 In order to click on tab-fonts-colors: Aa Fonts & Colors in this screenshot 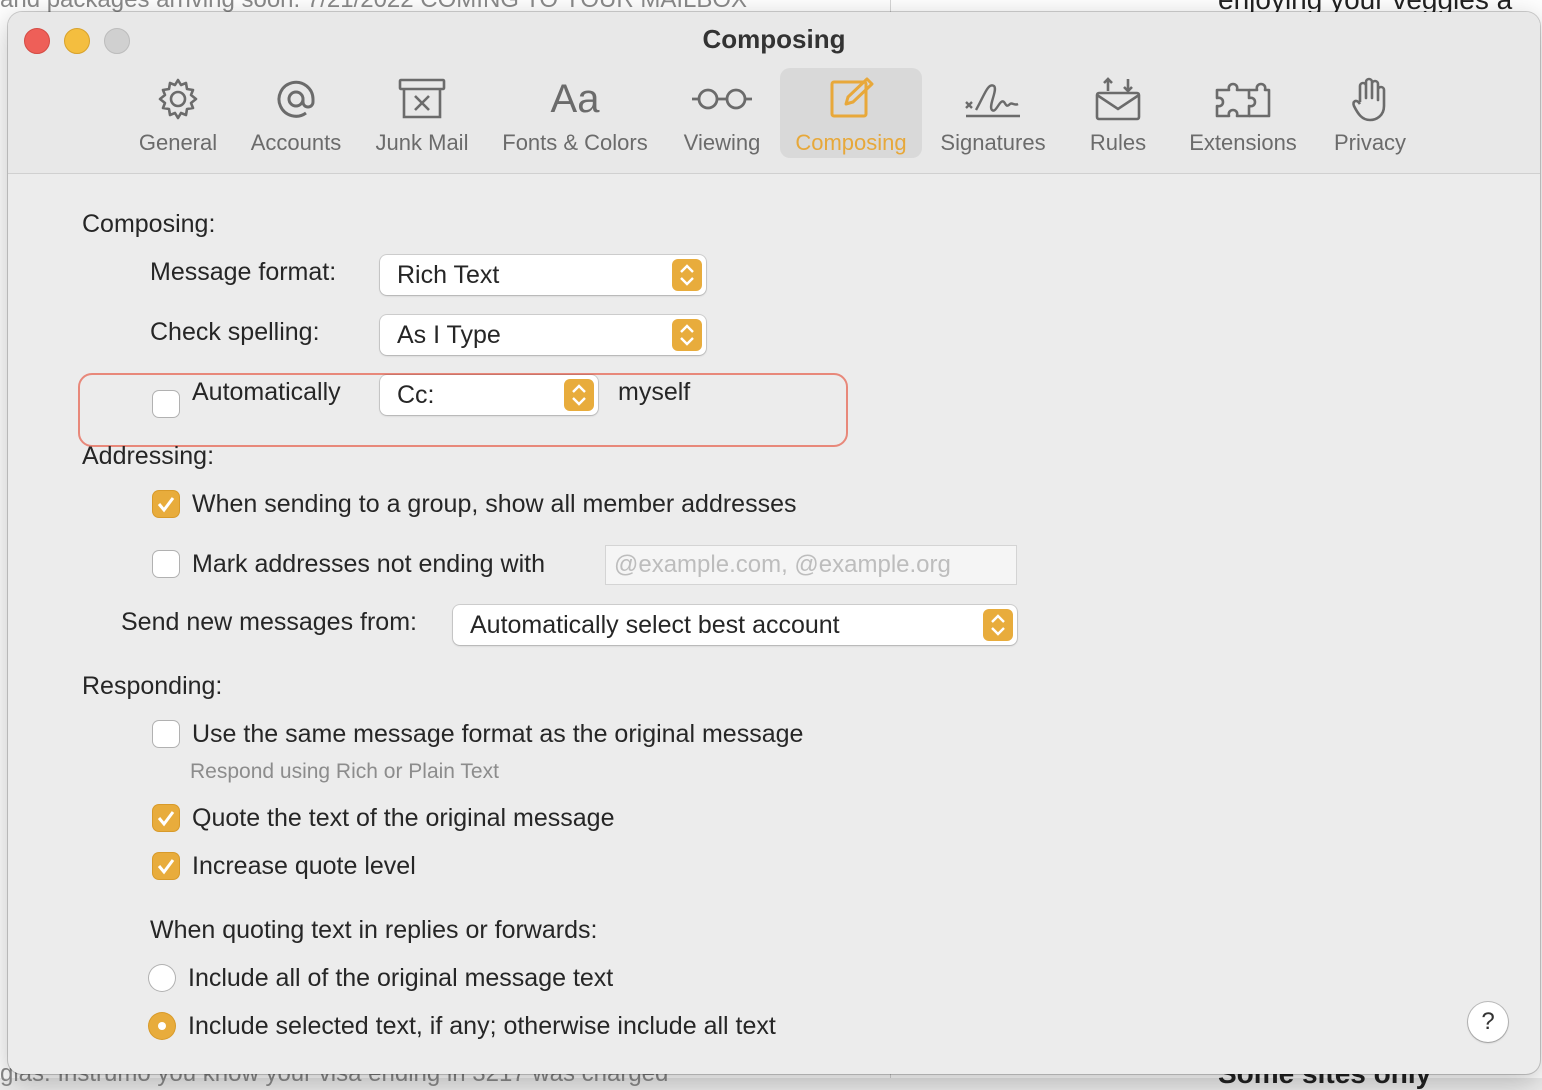, I will do `click(575, 113)`.